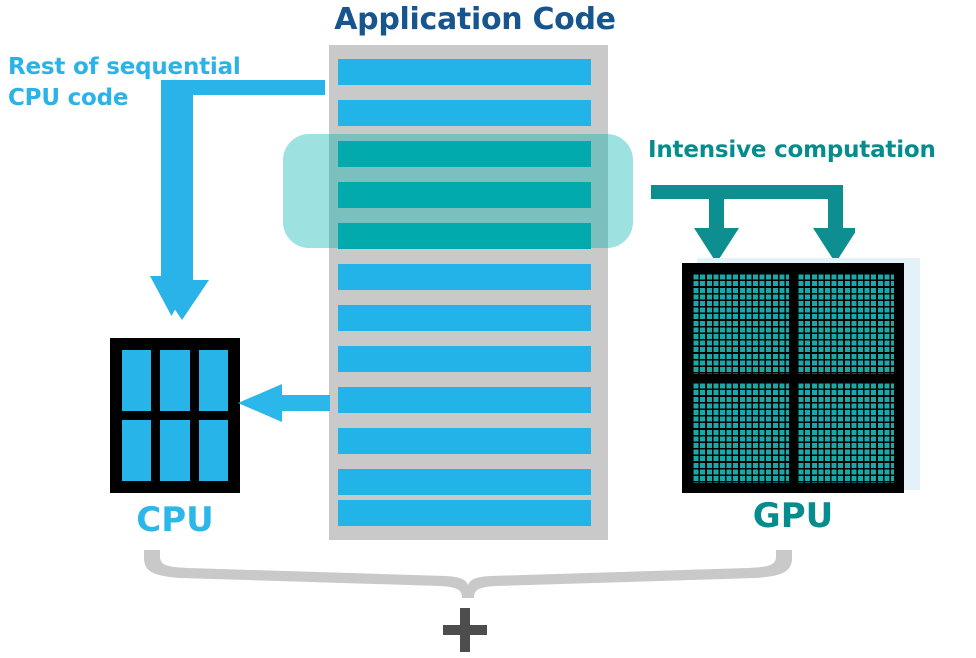 The image size is (976, 658). I want to click on gpu-section-highlight, so click(458, 191).